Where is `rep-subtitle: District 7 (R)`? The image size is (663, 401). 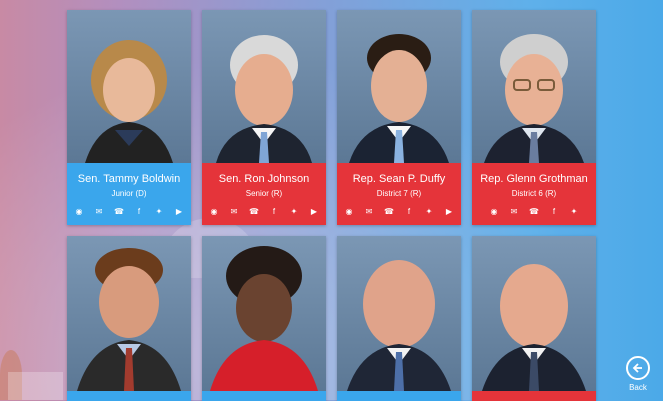 rep-subtitle: District 7 (R) is located at coordinates (399, 193).